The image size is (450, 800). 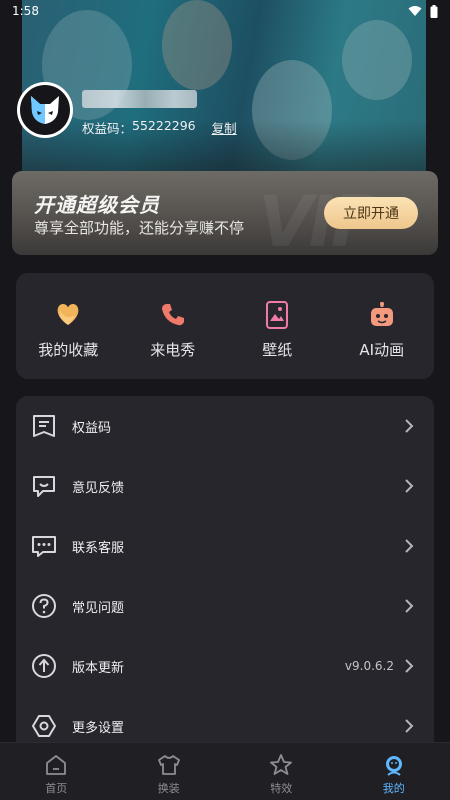 I want to click on tab-label: 首页, so click(x=56, y=788).